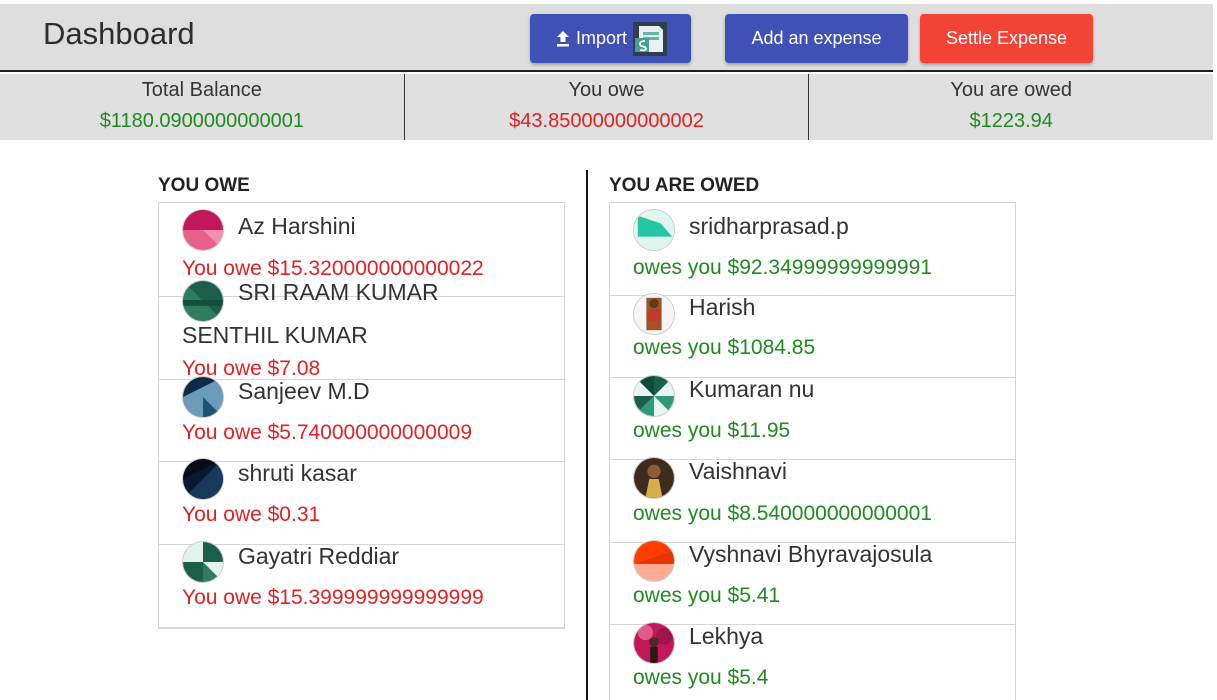  I want to click on person-name: Sanjeev M.D, so click(304, 391).